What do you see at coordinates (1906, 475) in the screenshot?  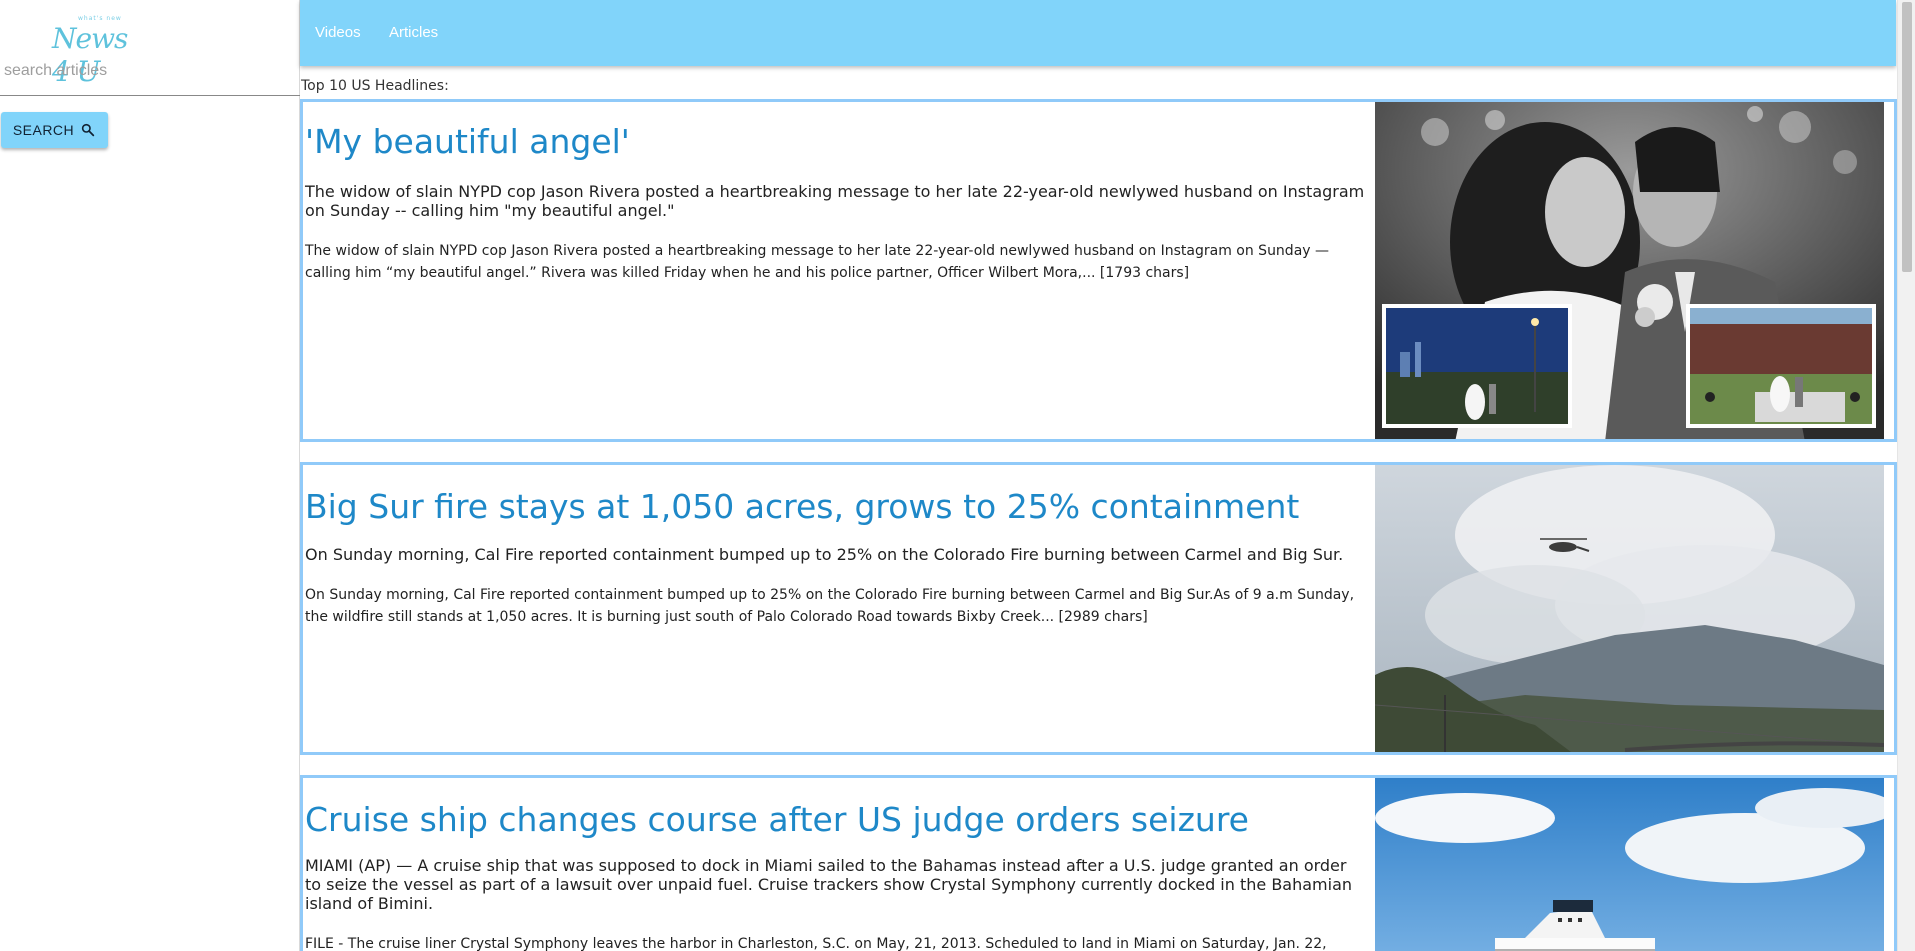 I see `page-scrollbar` at bounding box center [1906, 475].